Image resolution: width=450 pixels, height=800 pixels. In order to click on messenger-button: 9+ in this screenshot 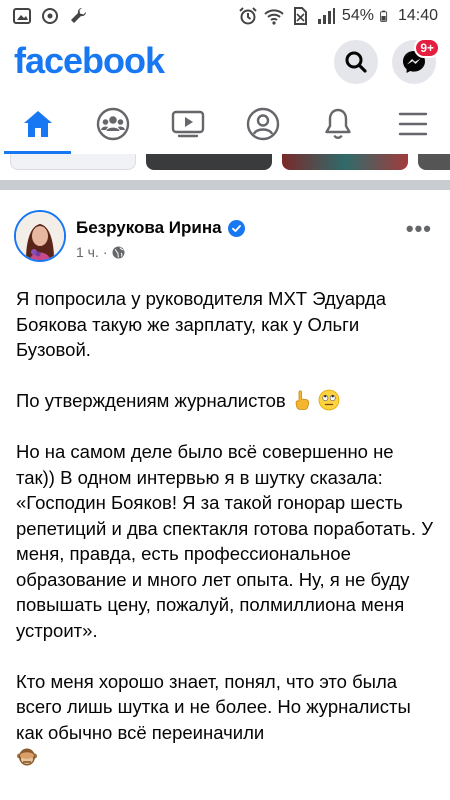, I will do `click(416, 61)`.